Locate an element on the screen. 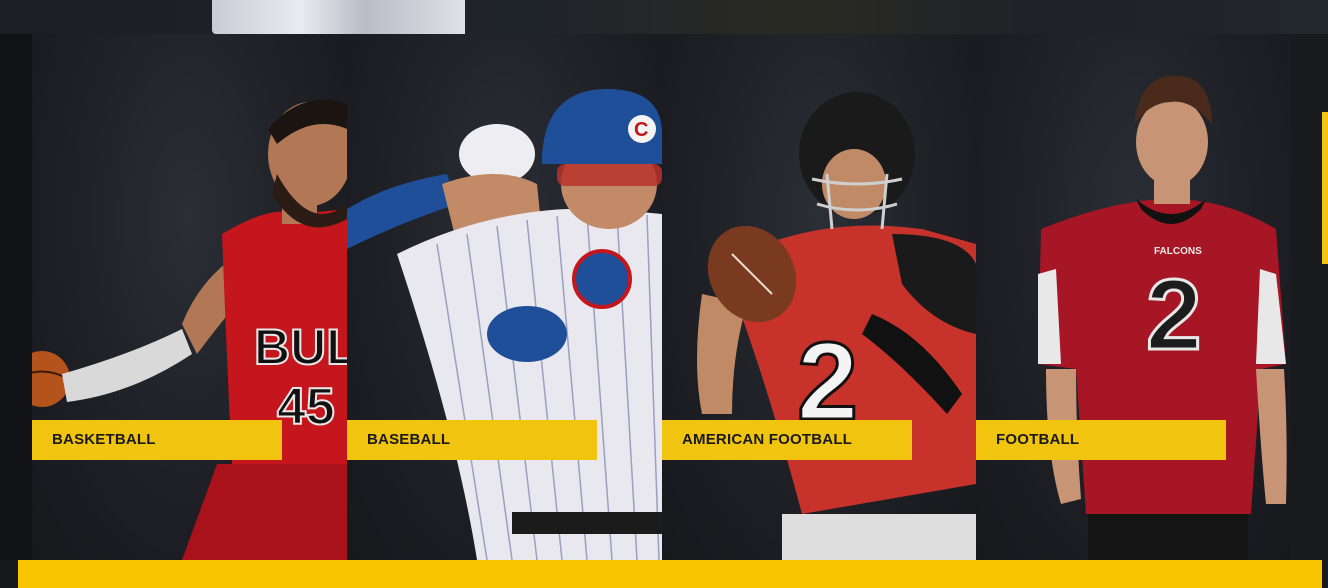  team-patch: FALCONS is located at coordinates (1178, 251).